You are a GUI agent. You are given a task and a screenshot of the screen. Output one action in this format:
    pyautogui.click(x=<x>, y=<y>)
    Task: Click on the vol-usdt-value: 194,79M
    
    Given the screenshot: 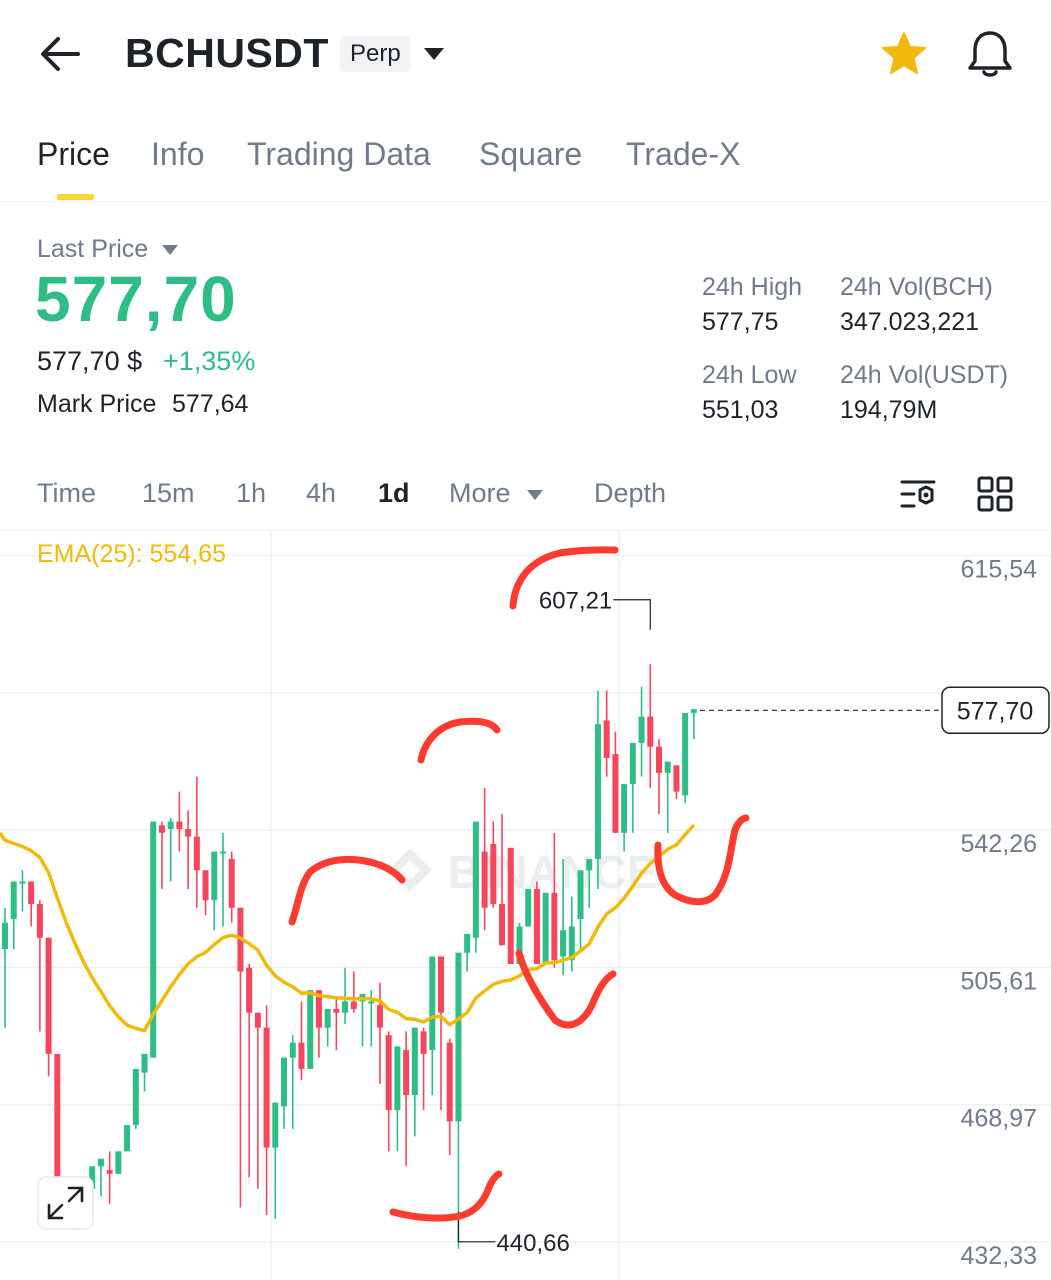 What is the action you would take?
    pyautogui.click(x=889, y=410)
    